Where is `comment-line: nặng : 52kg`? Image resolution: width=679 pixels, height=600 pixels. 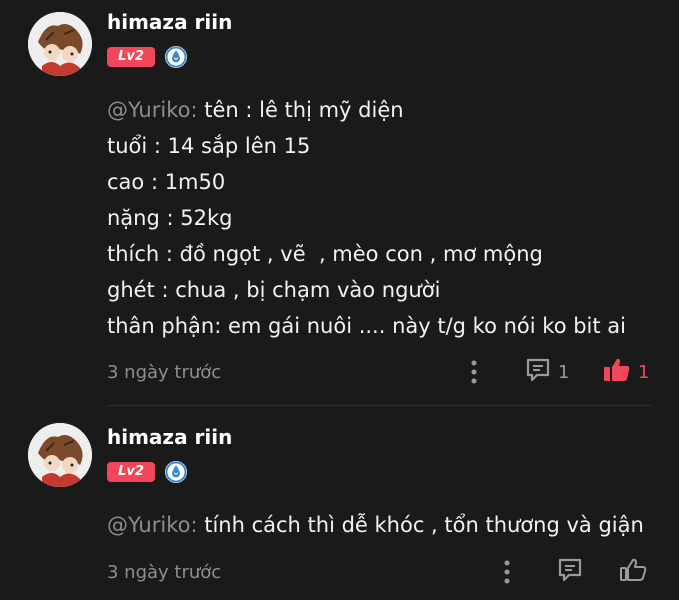
comment-line: nặng : 52kg is located at coordinates (170, 218).